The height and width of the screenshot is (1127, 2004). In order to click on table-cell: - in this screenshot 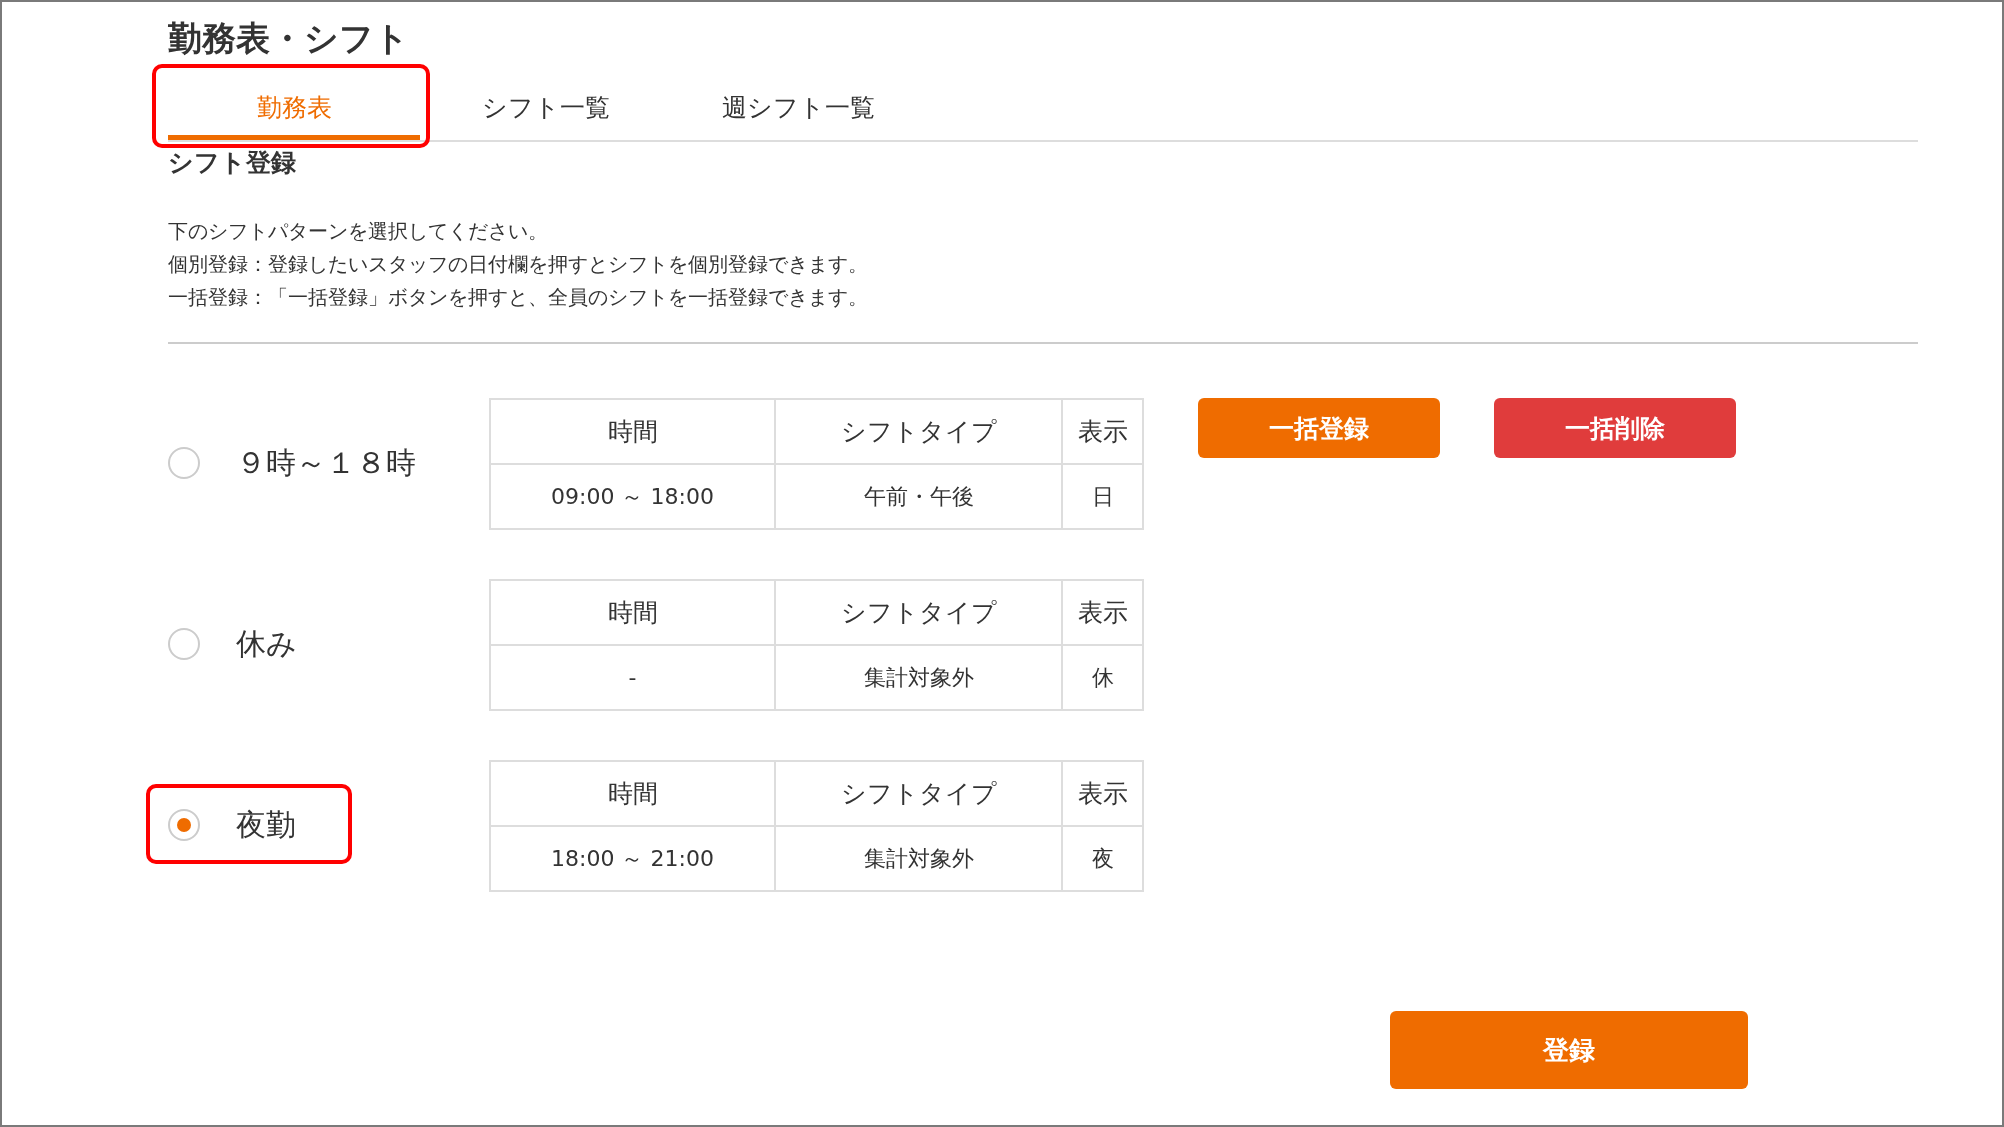, I will do `click(632, 677)`.